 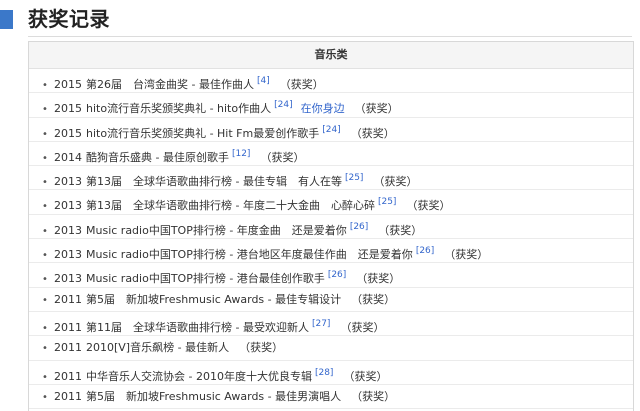 I want to click on award-name: Music radio中国TOP排行榜 - 港台地区年度最佳作曲 还是爱着你, so click(x=249, y=255).